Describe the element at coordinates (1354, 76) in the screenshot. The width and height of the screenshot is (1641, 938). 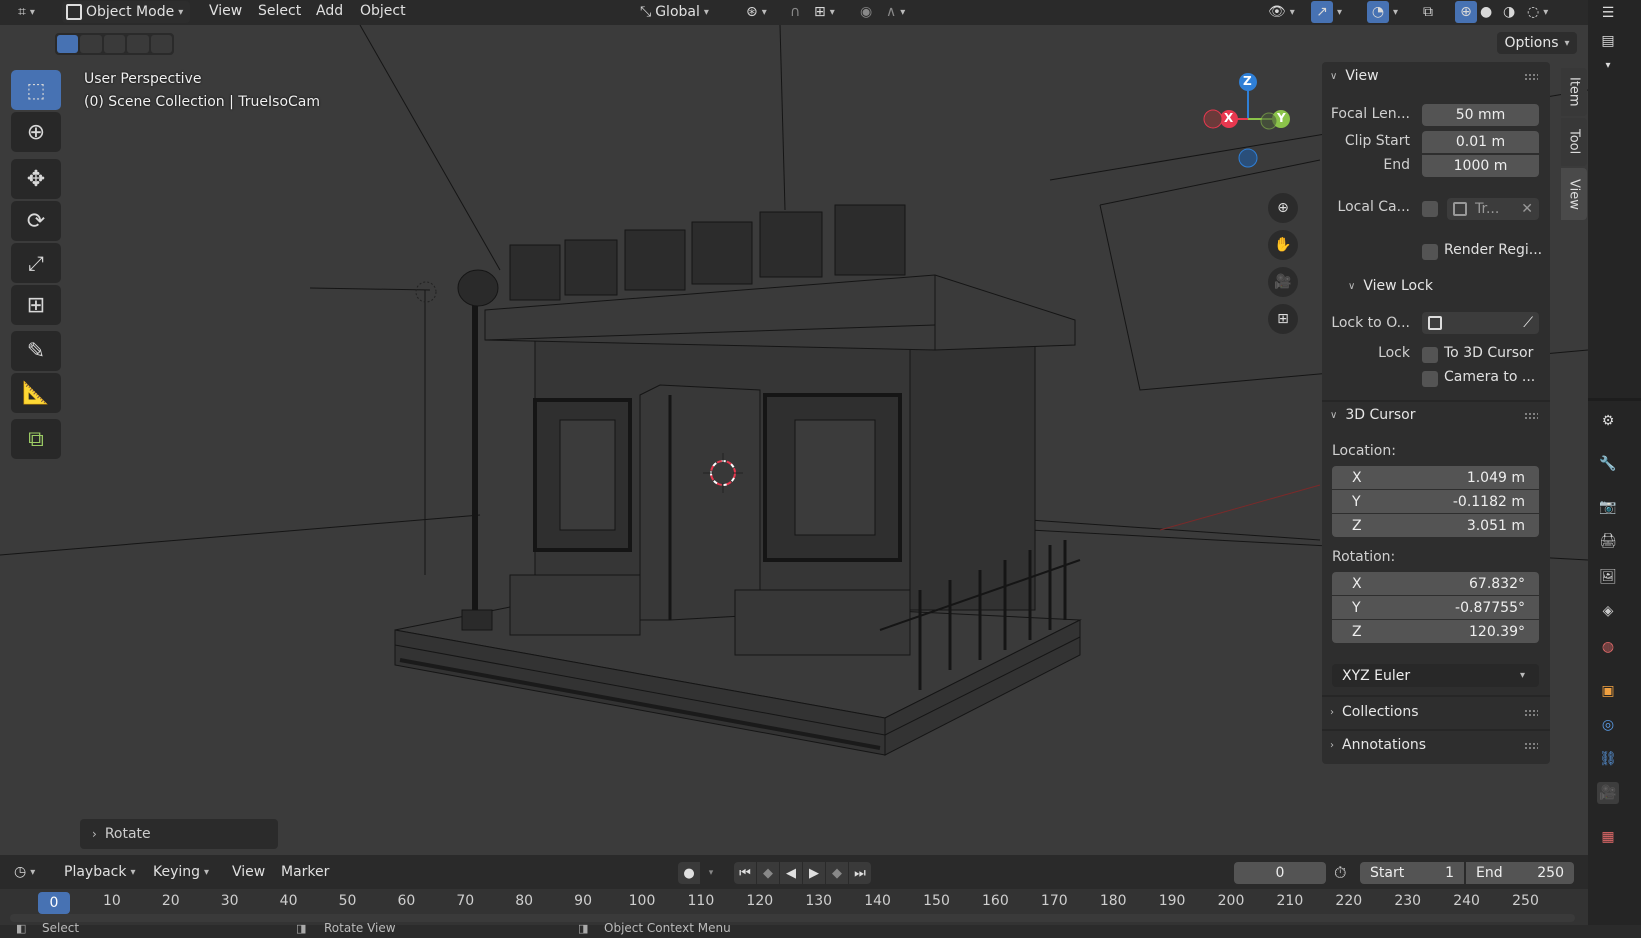
I see `view-section-header: ∨ View` at that location.